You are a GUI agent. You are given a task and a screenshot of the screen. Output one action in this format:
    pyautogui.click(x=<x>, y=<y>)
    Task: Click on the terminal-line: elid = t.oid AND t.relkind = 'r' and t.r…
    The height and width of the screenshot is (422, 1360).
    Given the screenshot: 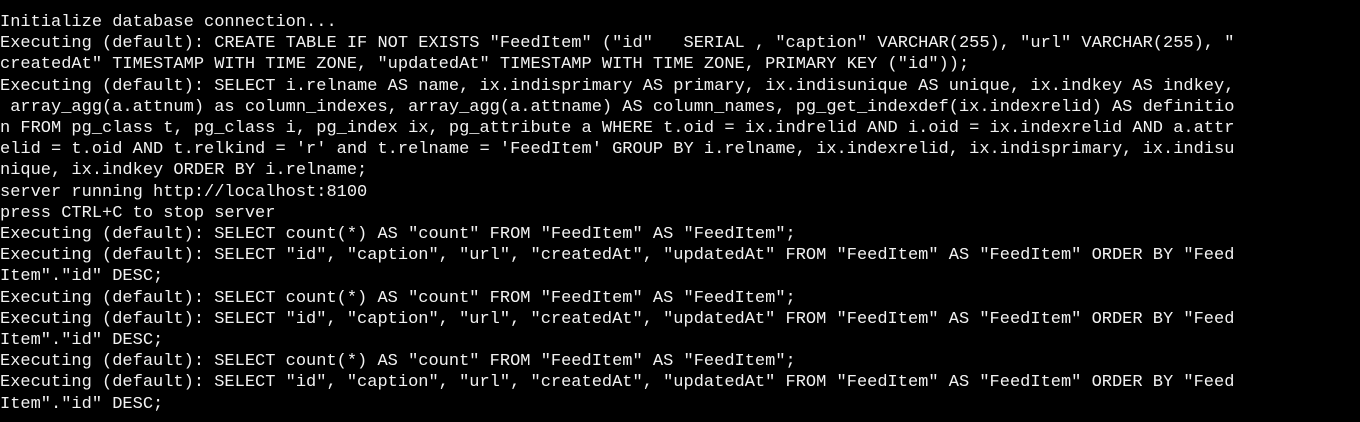 What is the action you would take?
    pyautogui.click(x=617, y=150)
    